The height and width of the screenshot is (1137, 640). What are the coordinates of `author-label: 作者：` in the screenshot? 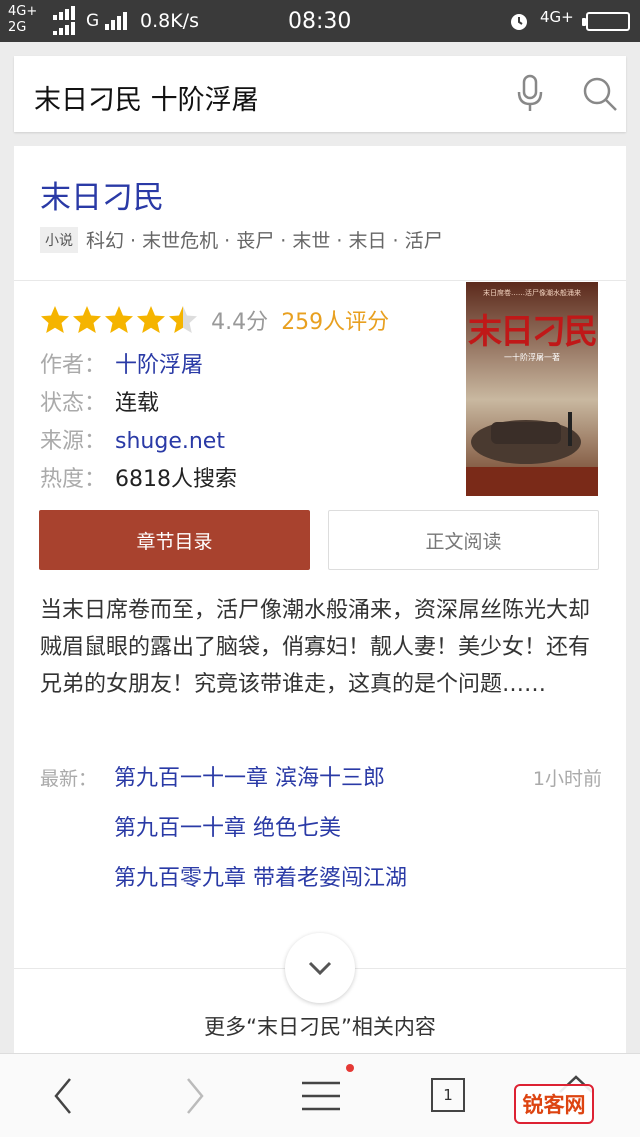 It's located at (73, 365).